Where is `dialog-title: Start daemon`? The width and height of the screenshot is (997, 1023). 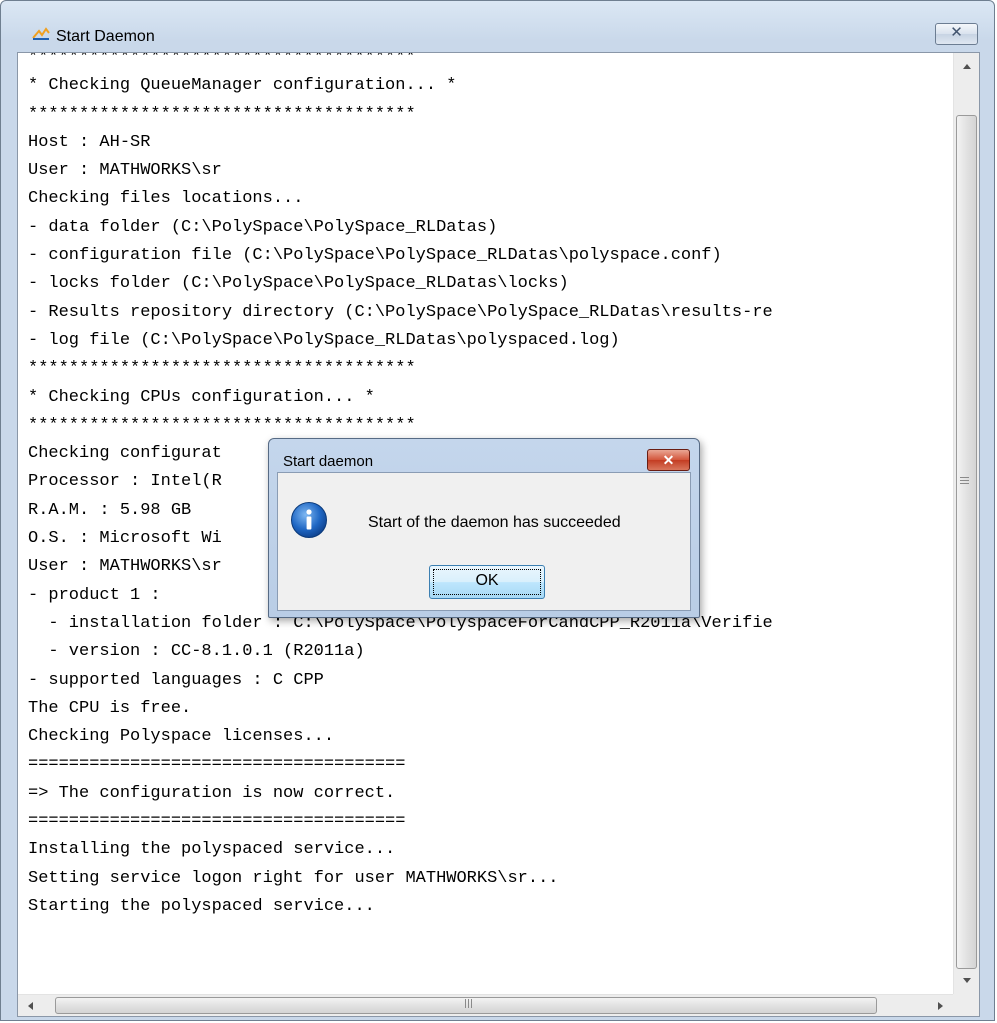 dialog-title: Start daemon is located at coordinates (328, 461).